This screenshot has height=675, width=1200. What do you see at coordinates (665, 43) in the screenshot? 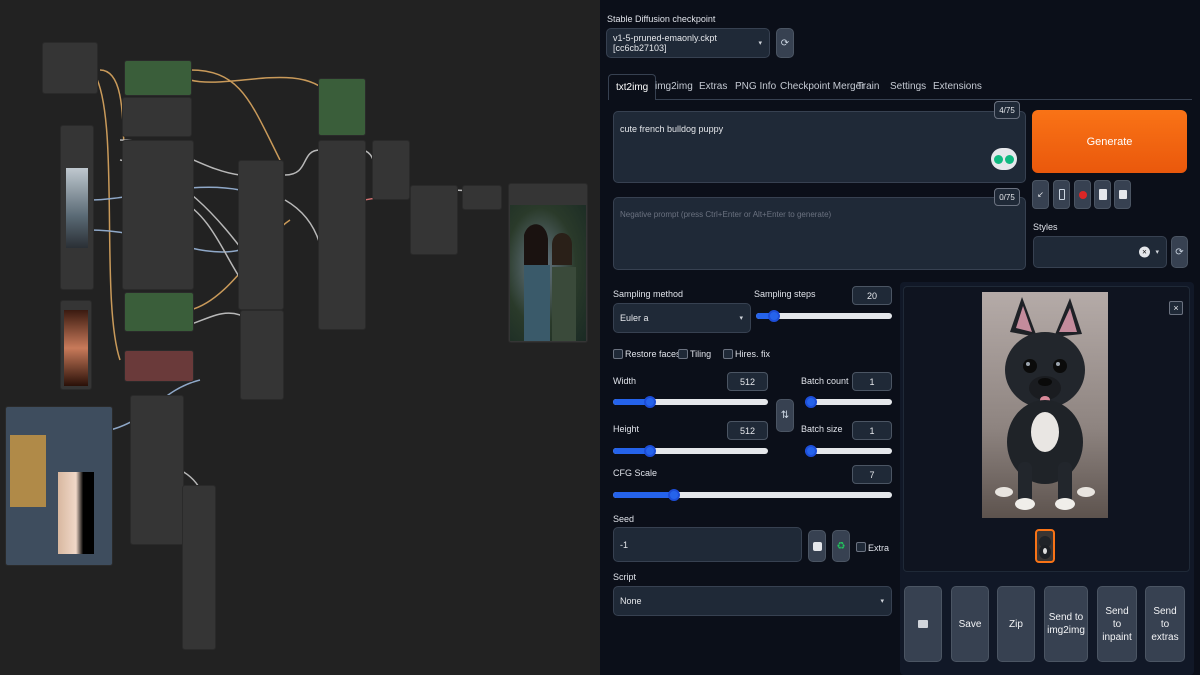
I see `checkpoint-value: v1-5-pruned-emaonly.ckpt [cc6cb27103]` at bounding box center [665, 43].